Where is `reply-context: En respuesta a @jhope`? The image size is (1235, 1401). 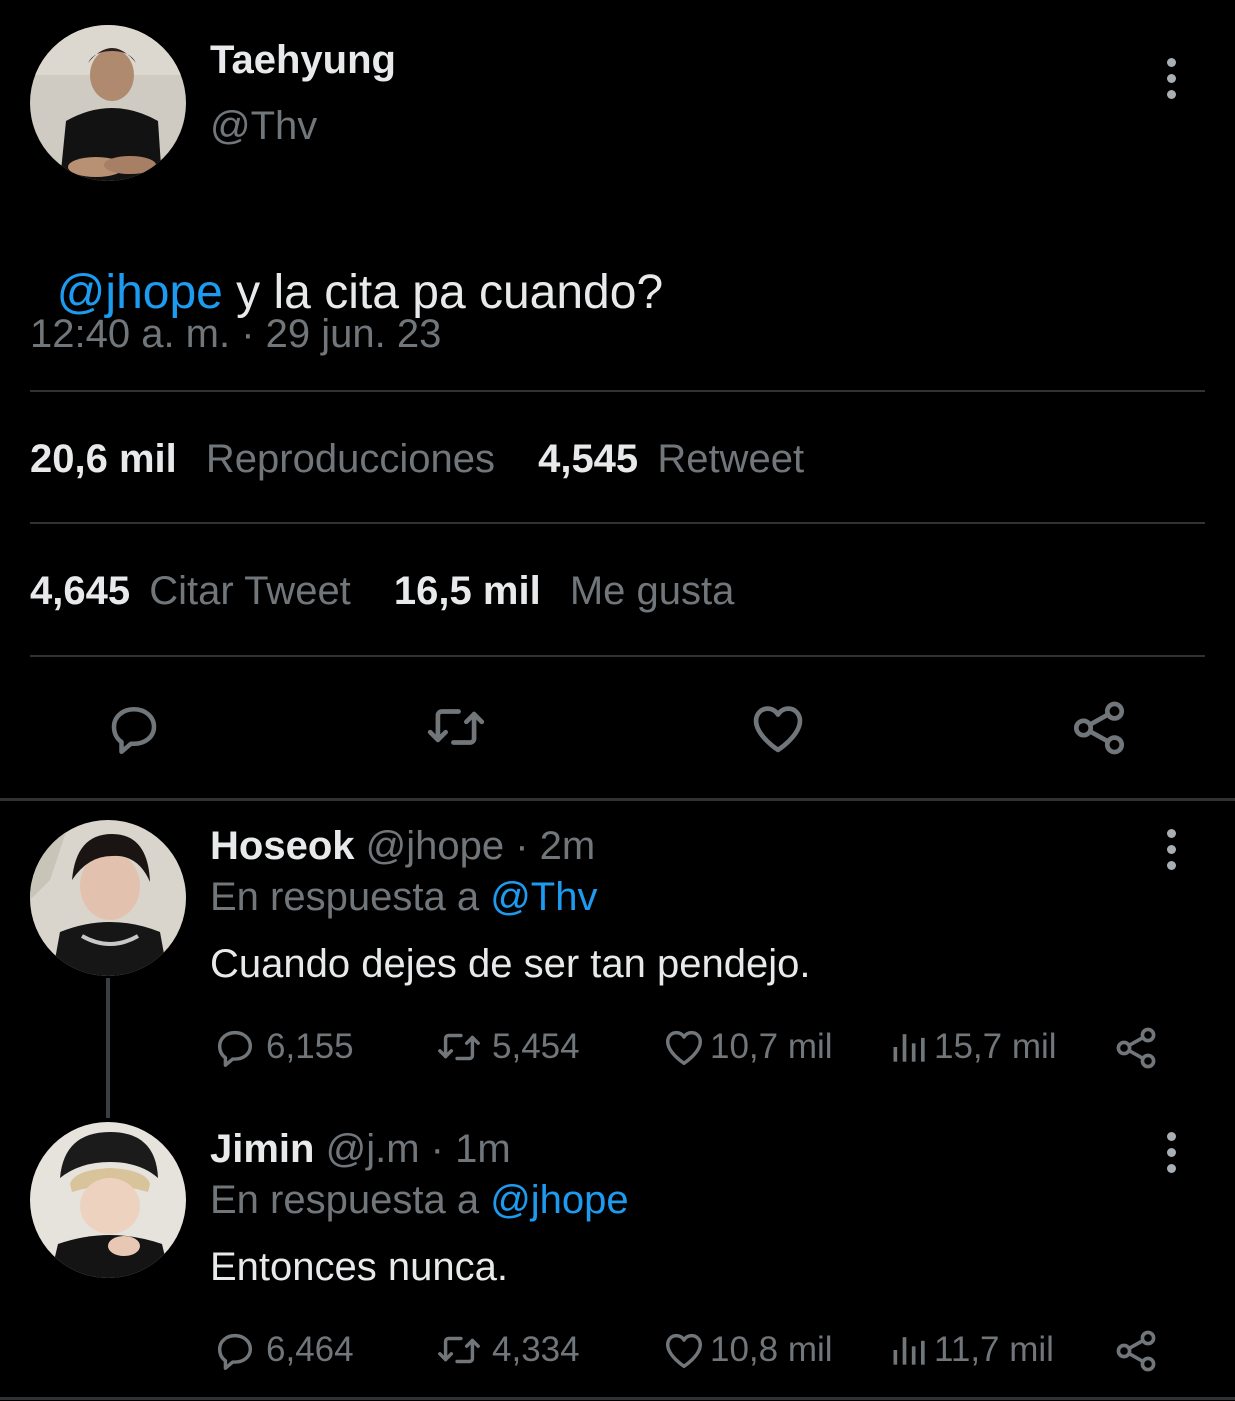 reply-context: En respuesta a @jhope is located at coordinates (419, 1200).